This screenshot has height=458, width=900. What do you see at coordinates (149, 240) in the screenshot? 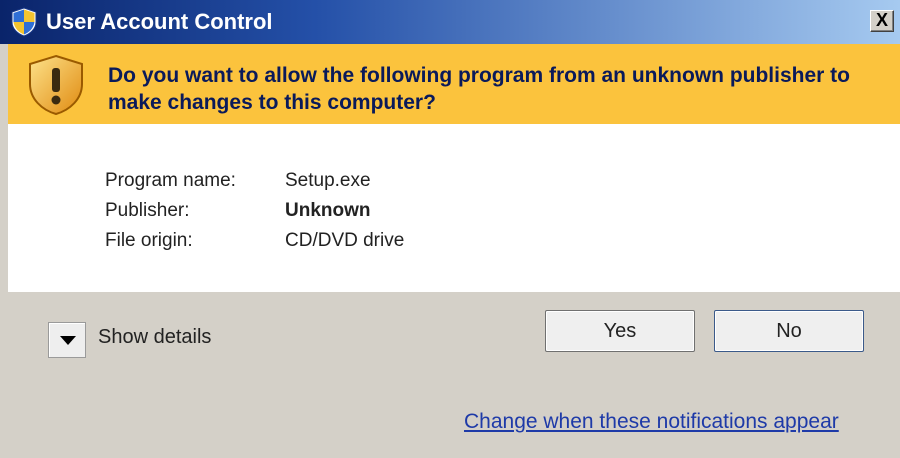
I see `file-origin-label: File origin:` at bounding box center [149, 240].